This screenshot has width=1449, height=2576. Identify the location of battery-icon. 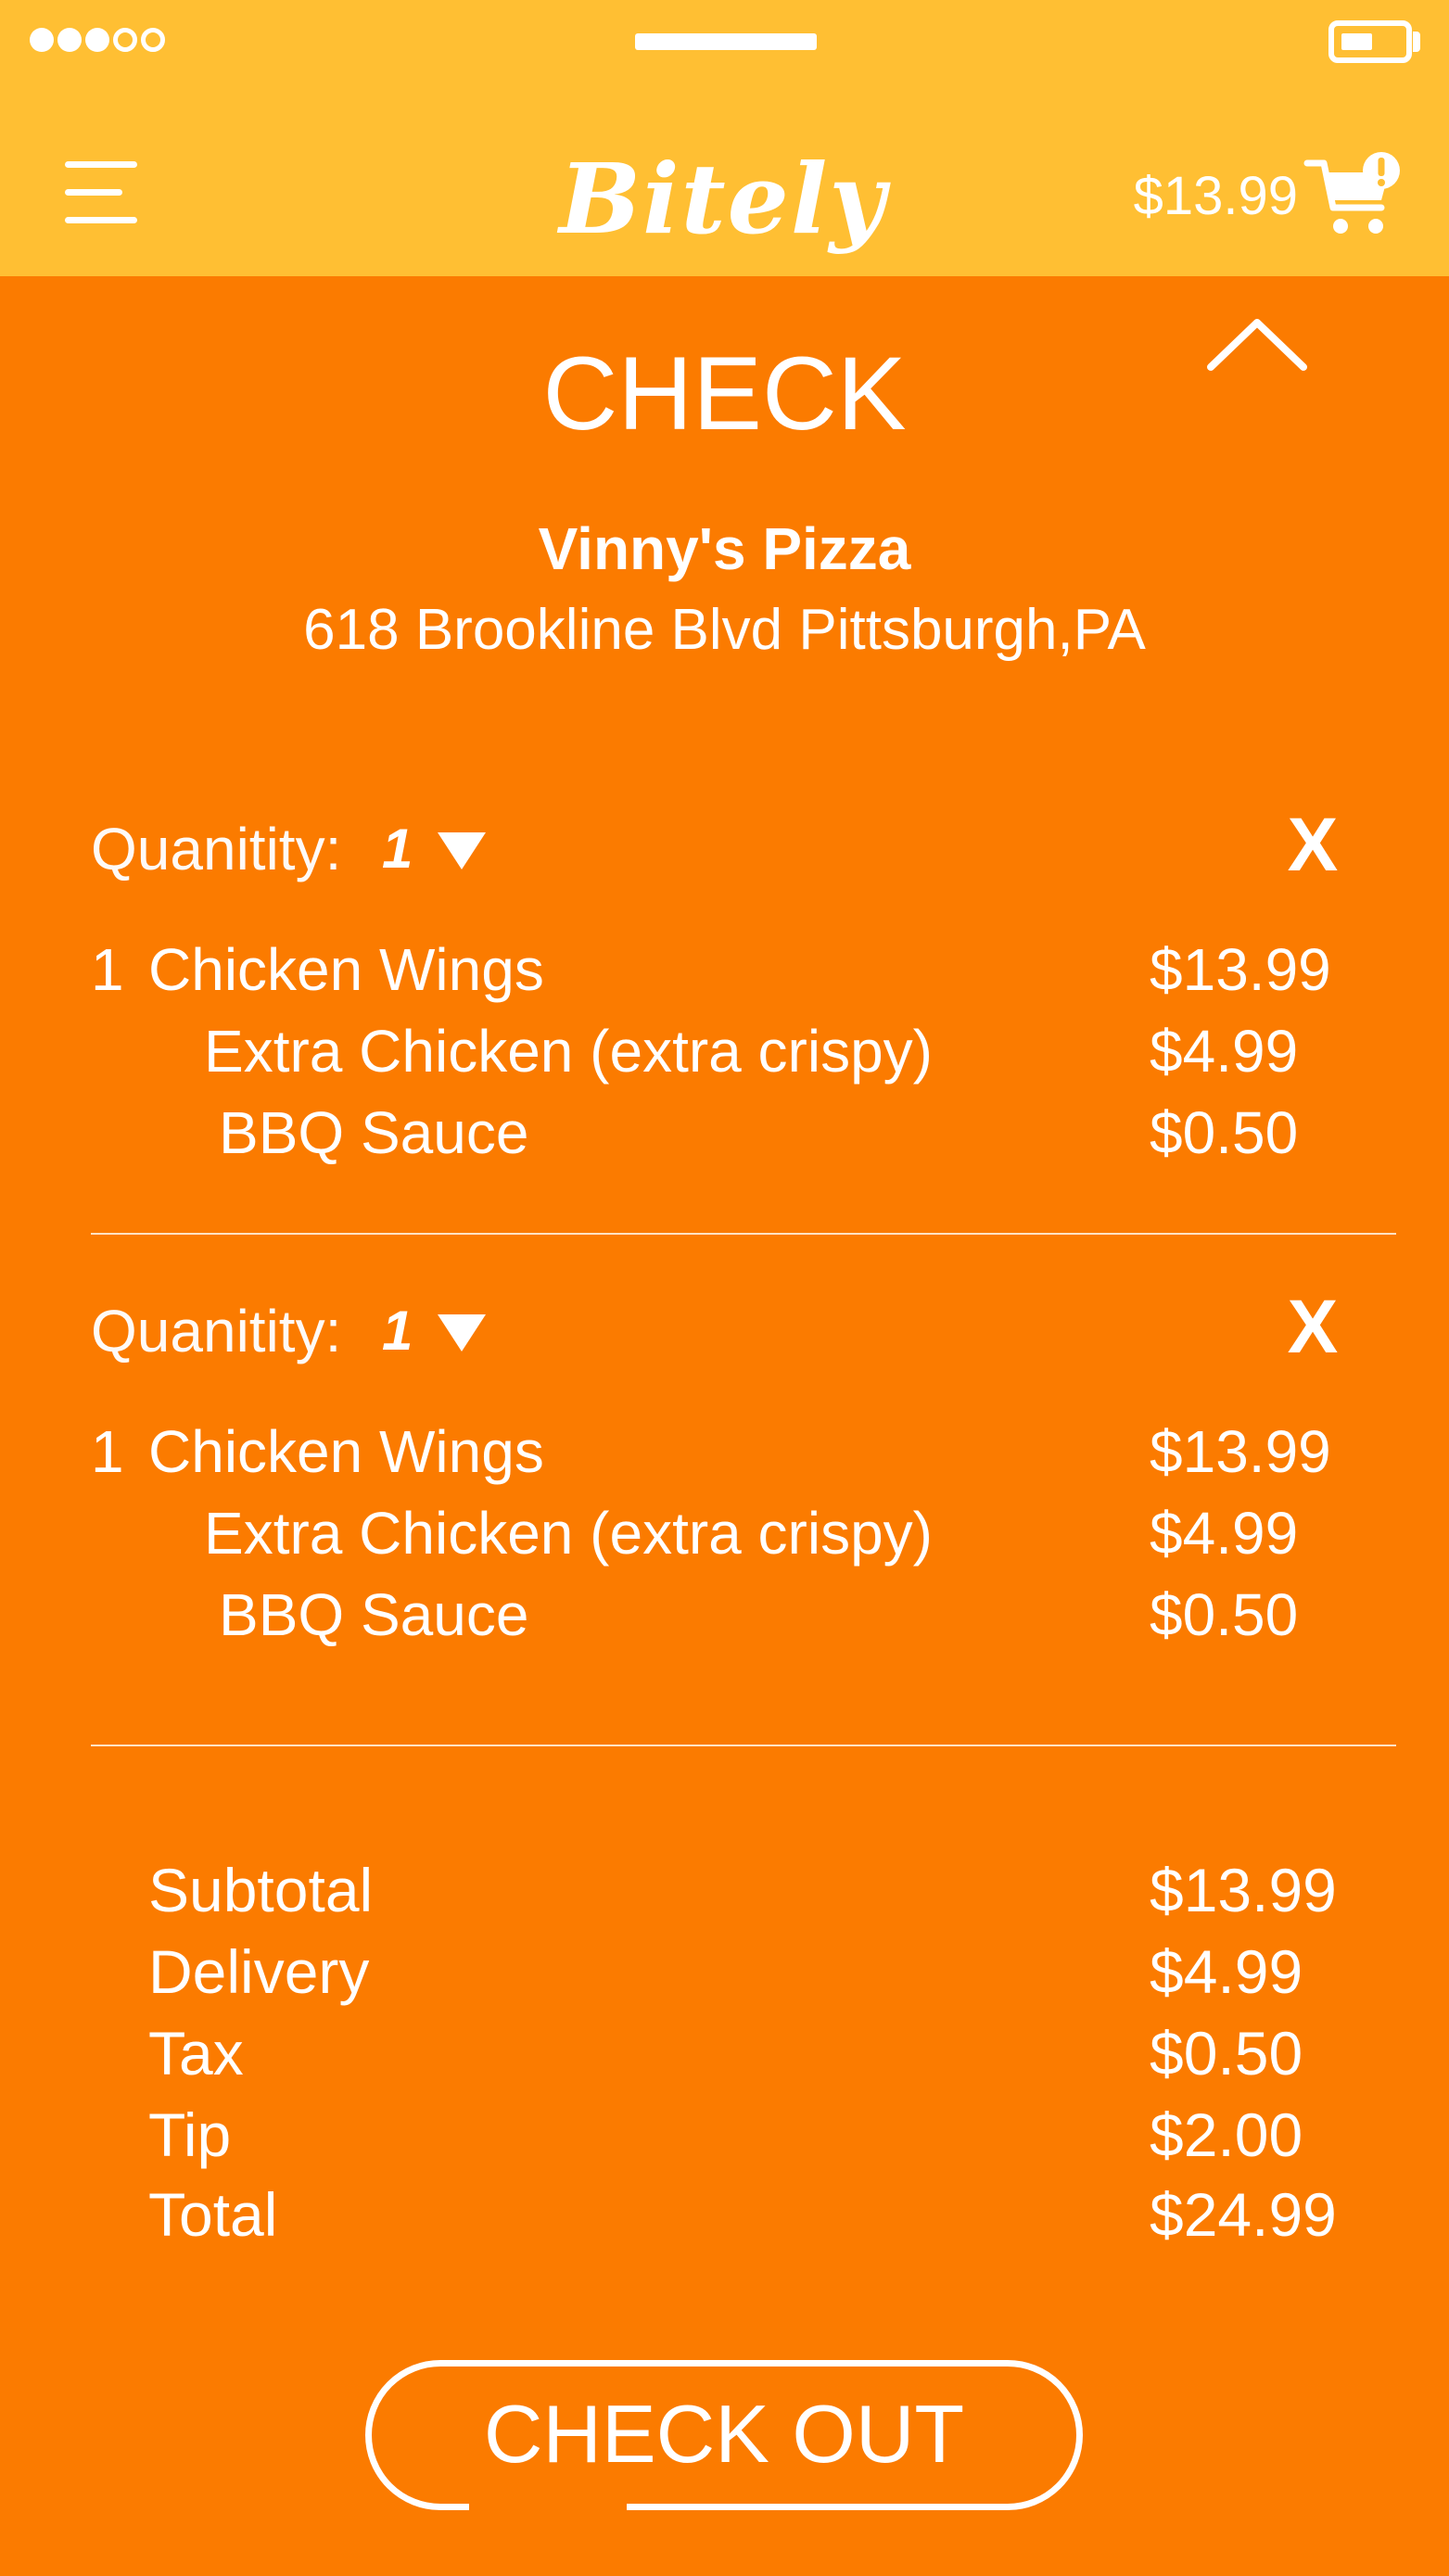
(1370, 41).